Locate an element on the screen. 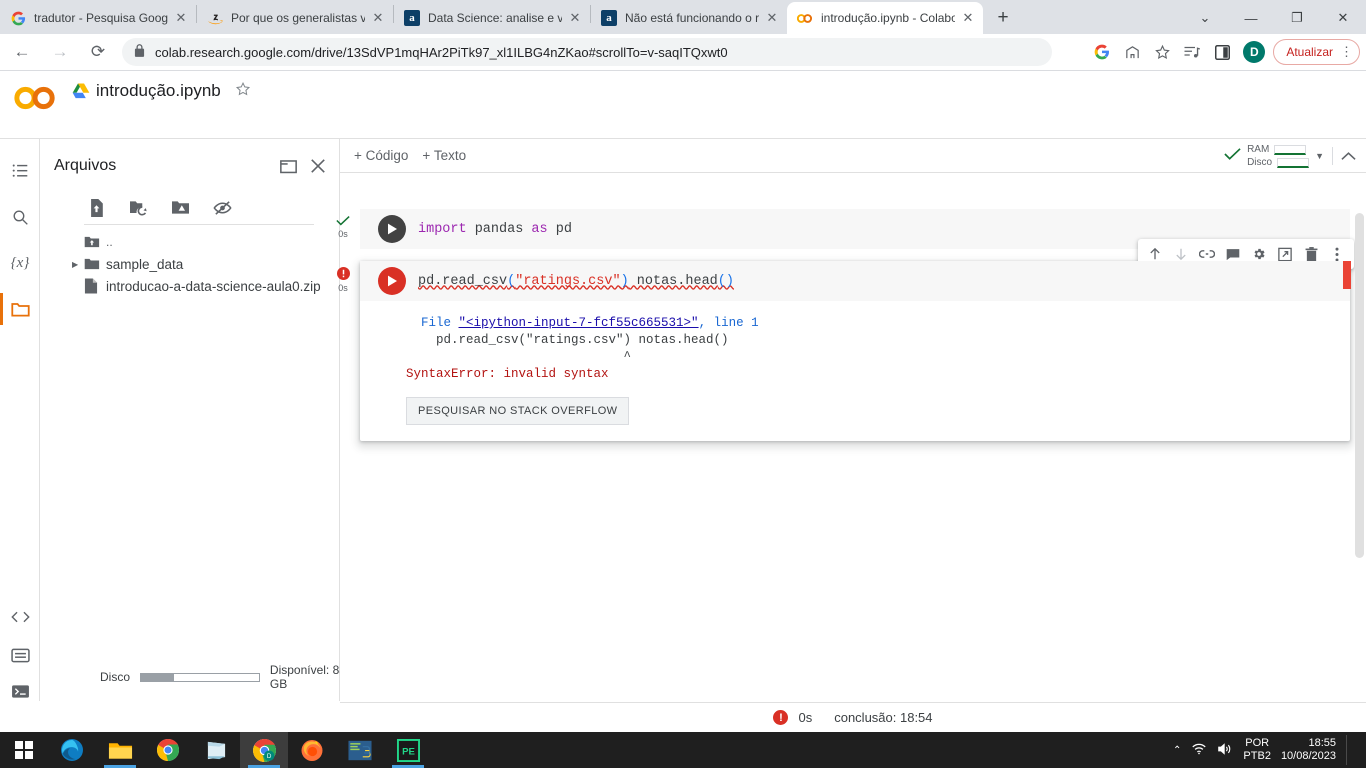 The height and width of the screenshot is (768, 1366). table-of-contents-icon is located at coordinates (20, 171).